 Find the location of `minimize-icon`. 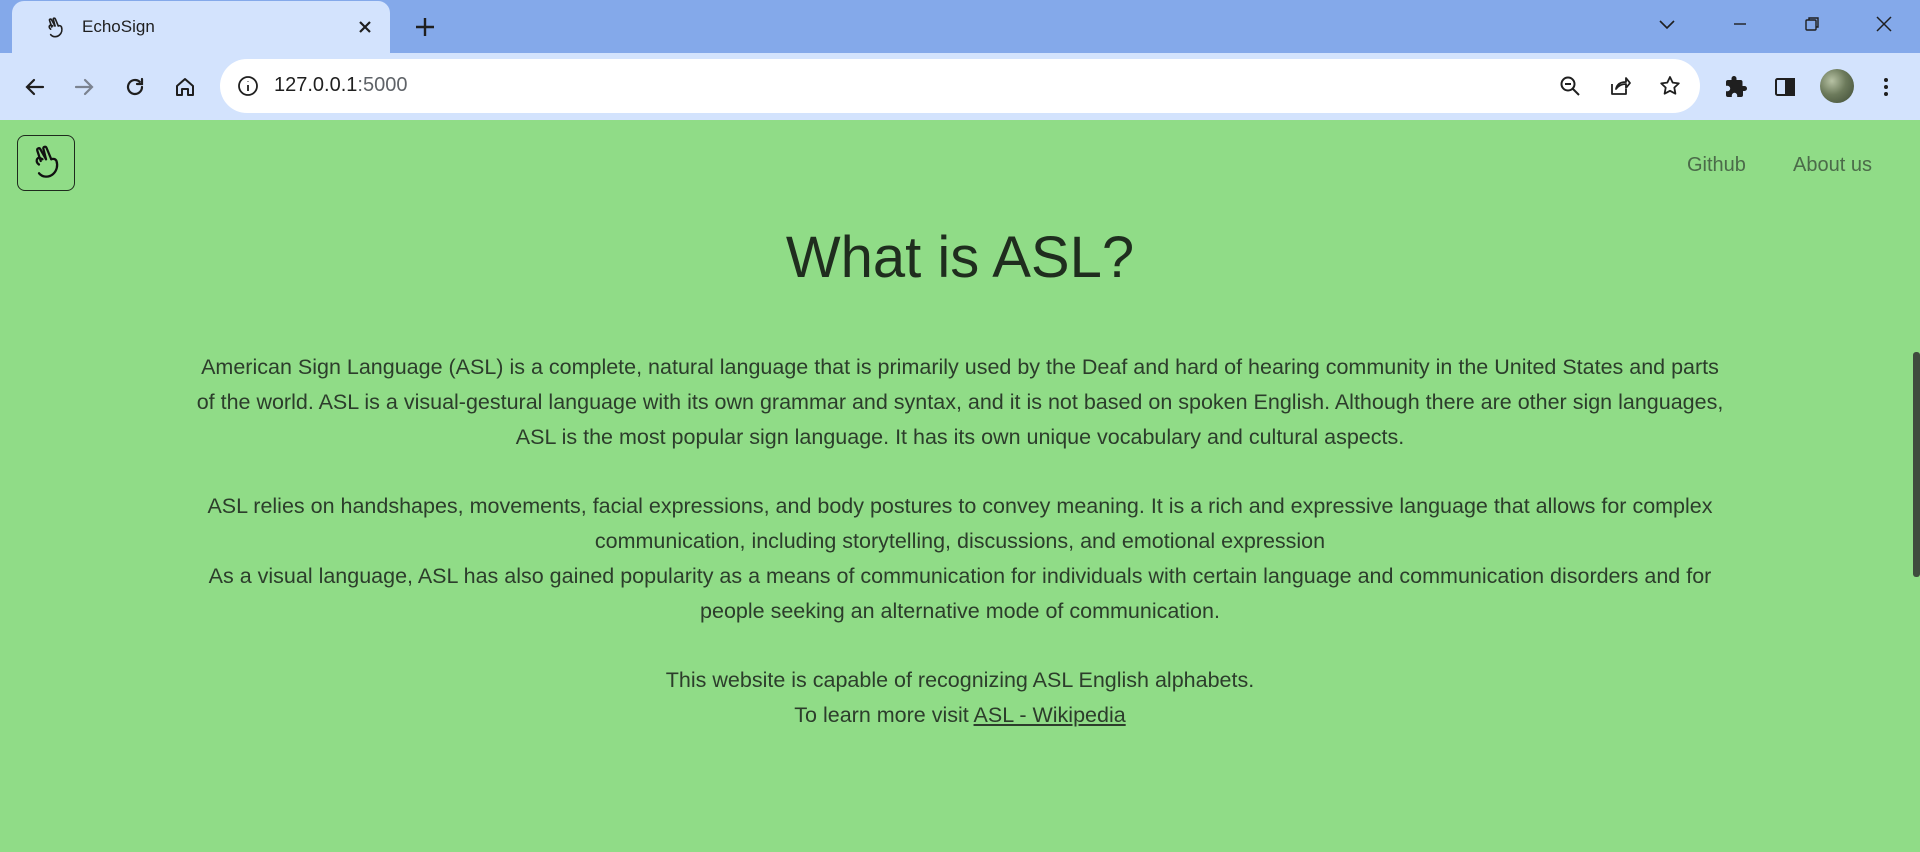

minimize-icon is located at coordinates (1740, 24).